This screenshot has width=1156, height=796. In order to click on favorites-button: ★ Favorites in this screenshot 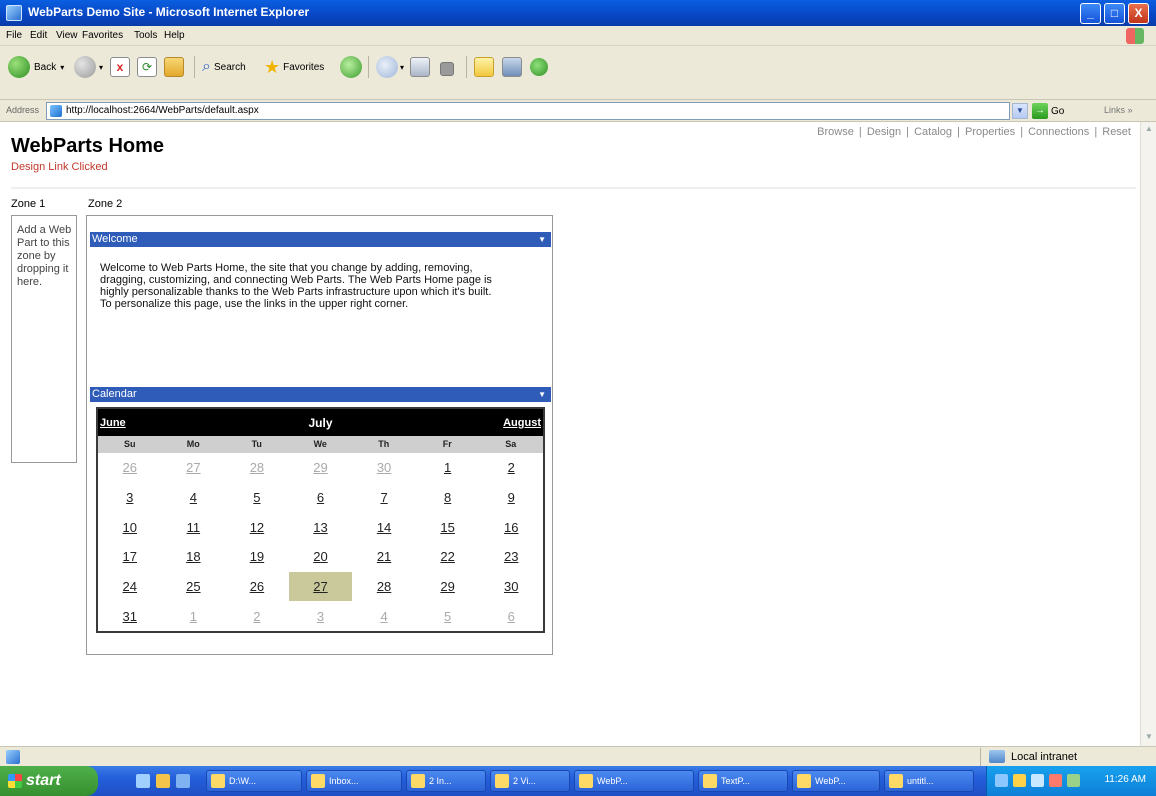, I will do `click(294, 67)`.